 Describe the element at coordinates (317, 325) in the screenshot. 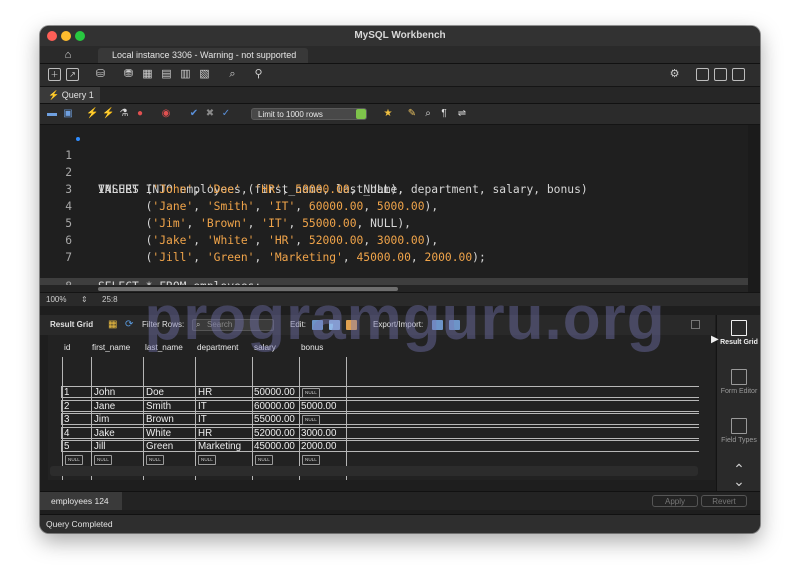

I see `edit-row-icon` at that location.